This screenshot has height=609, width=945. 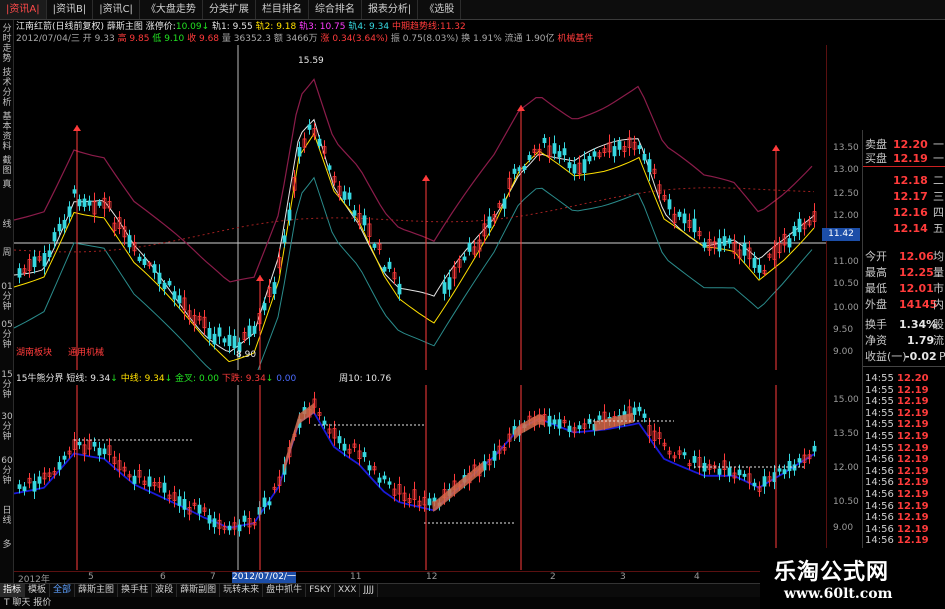 I want to click on order-book-separator, so click(x=904, y=166).